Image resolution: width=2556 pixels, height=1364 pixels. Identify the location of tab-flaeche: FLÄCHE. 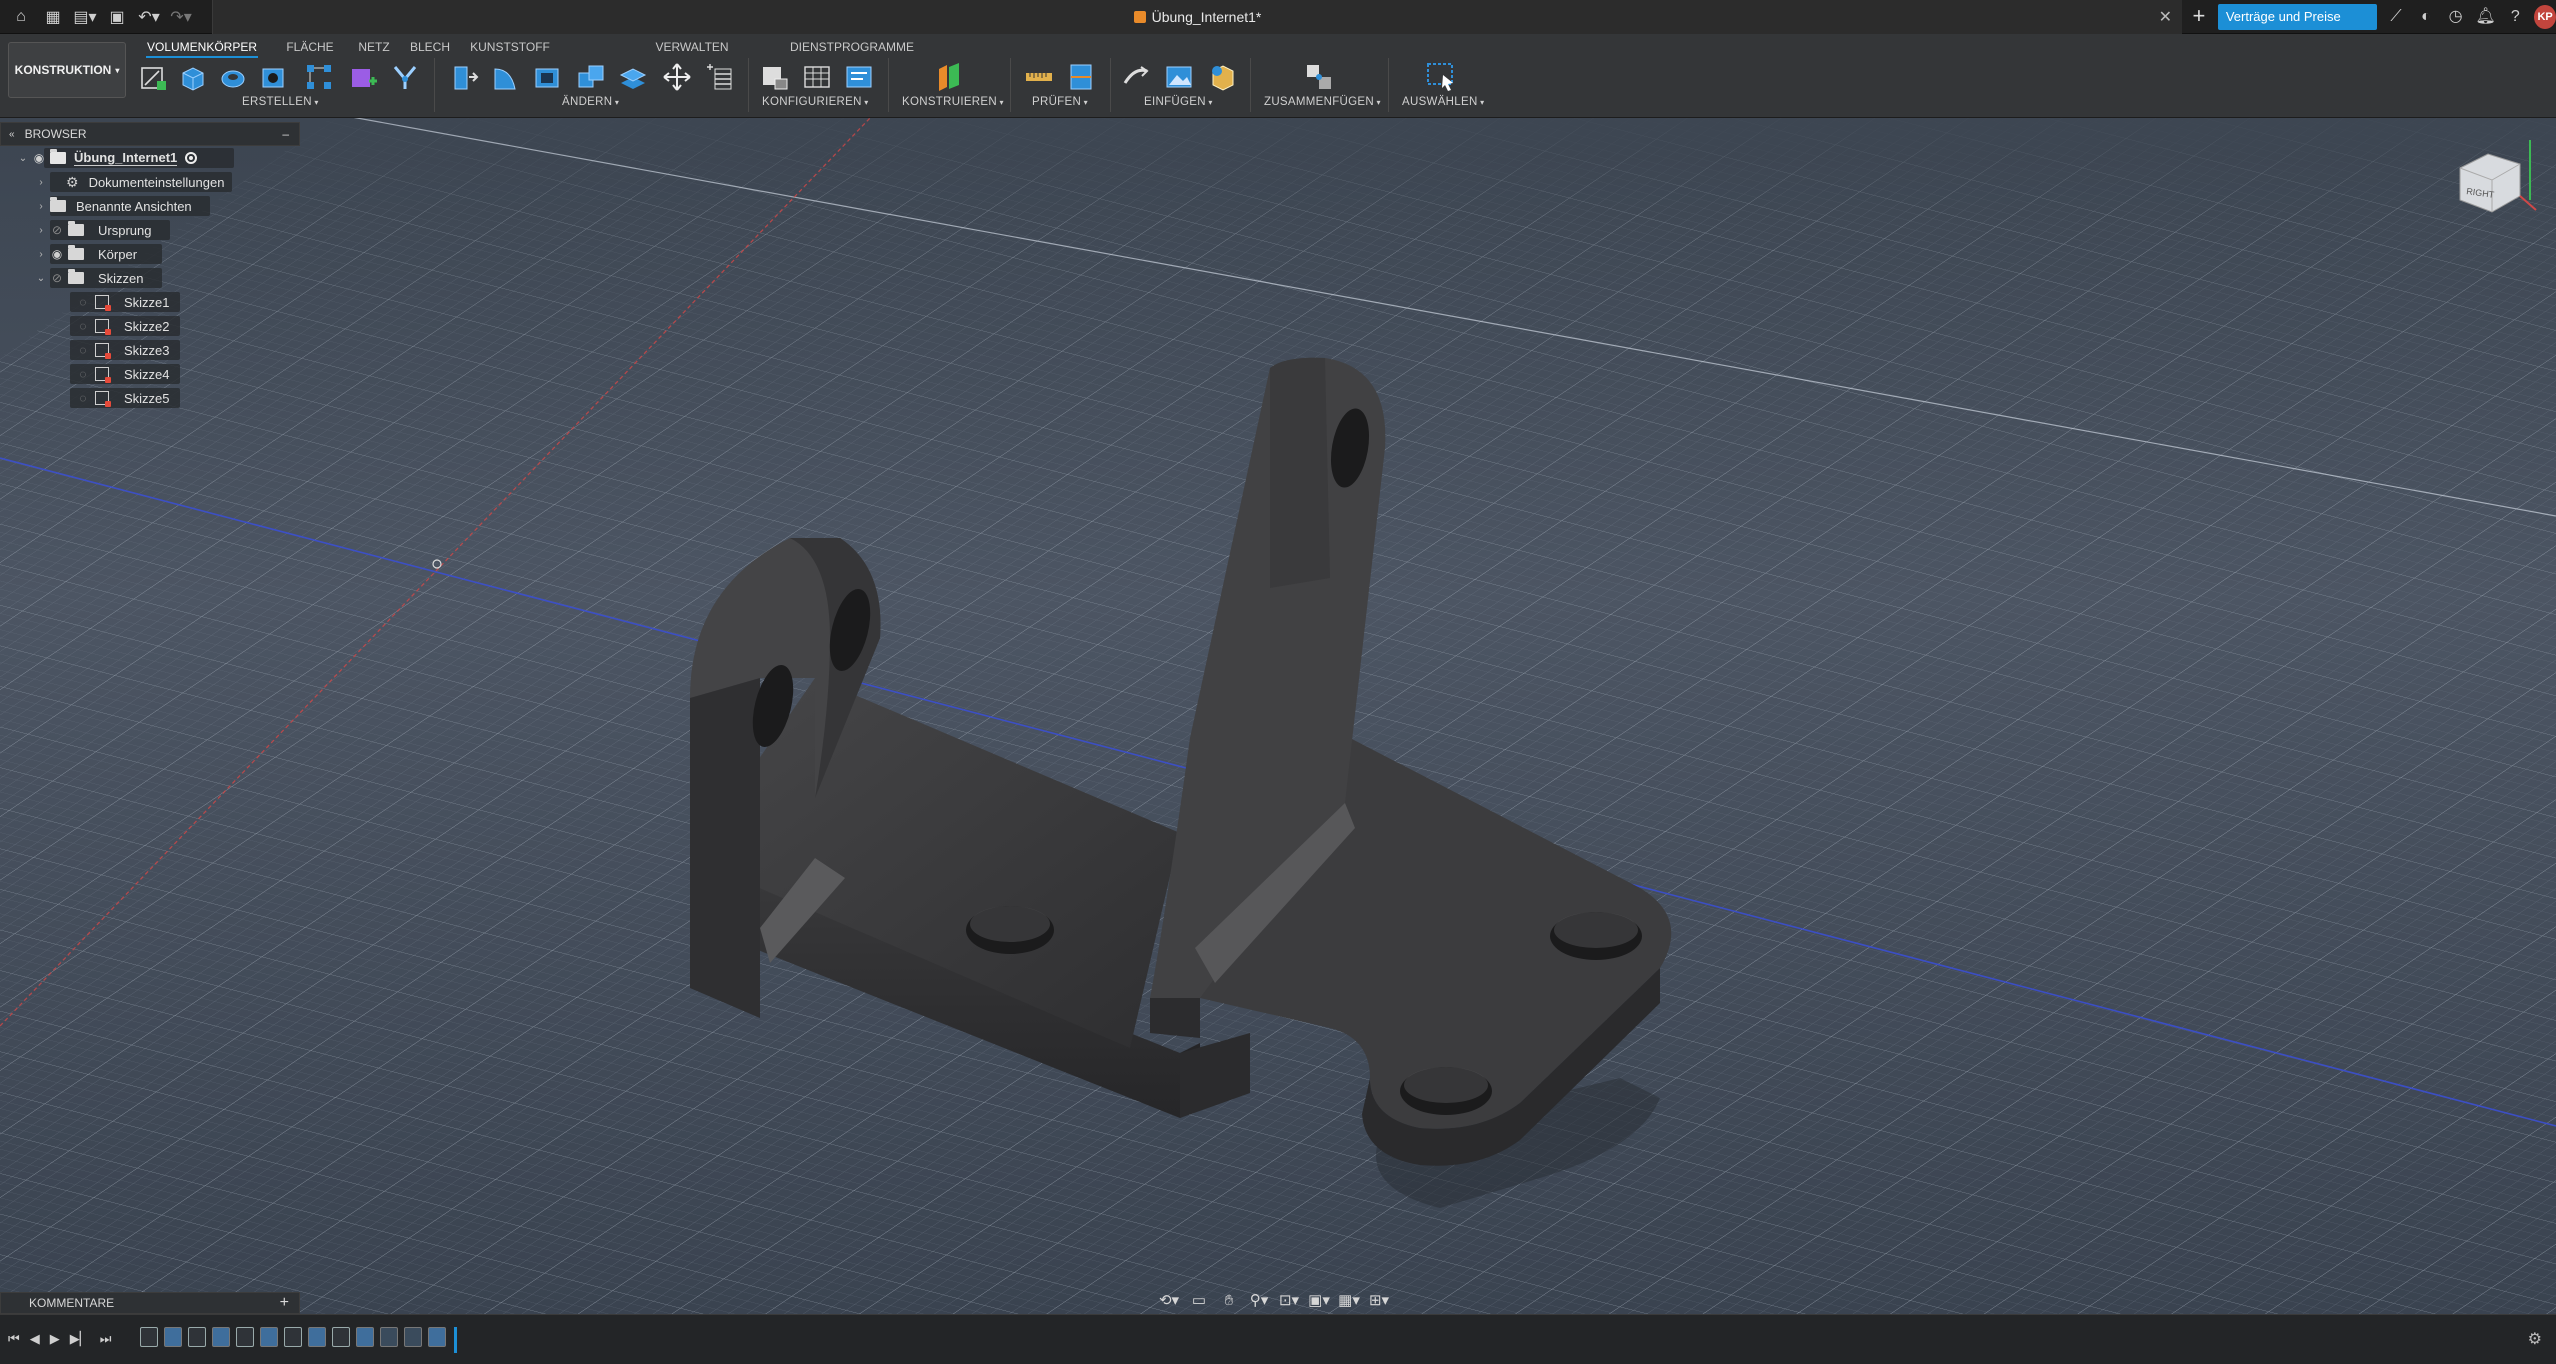
(310, 47).